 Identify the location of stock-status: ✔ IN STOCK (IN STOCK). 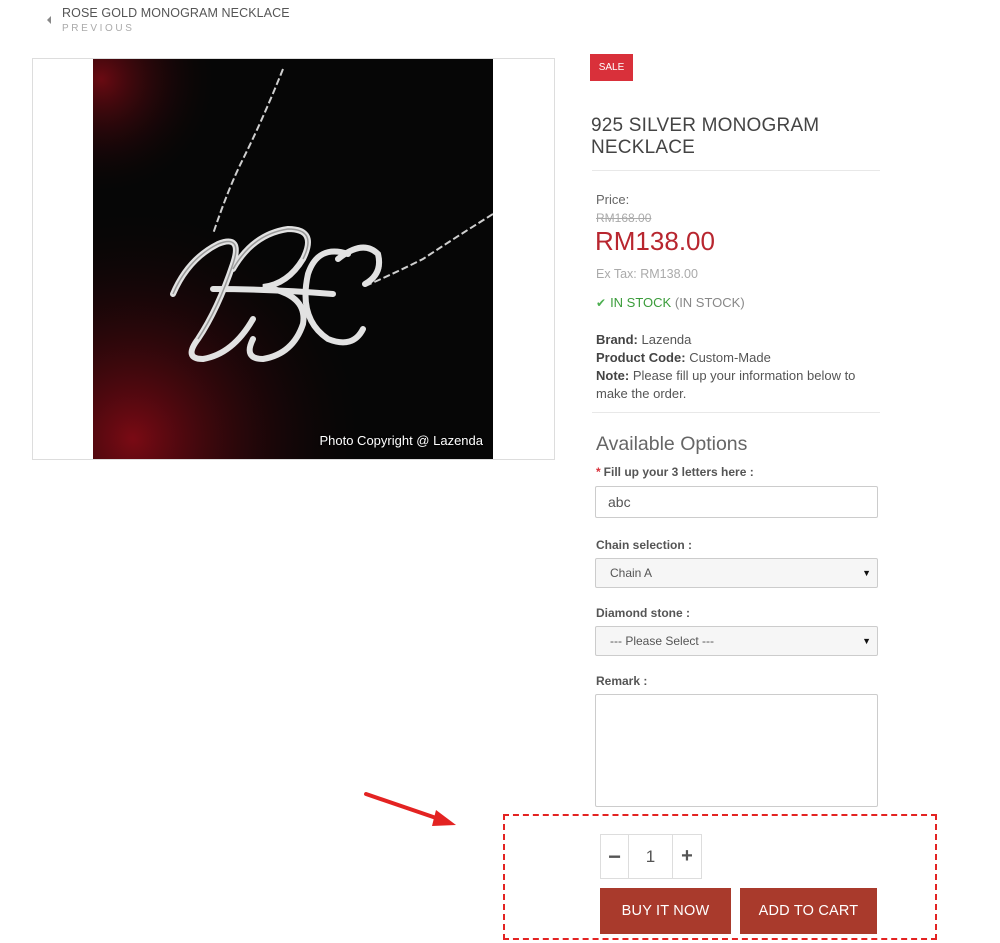
(670, 302).